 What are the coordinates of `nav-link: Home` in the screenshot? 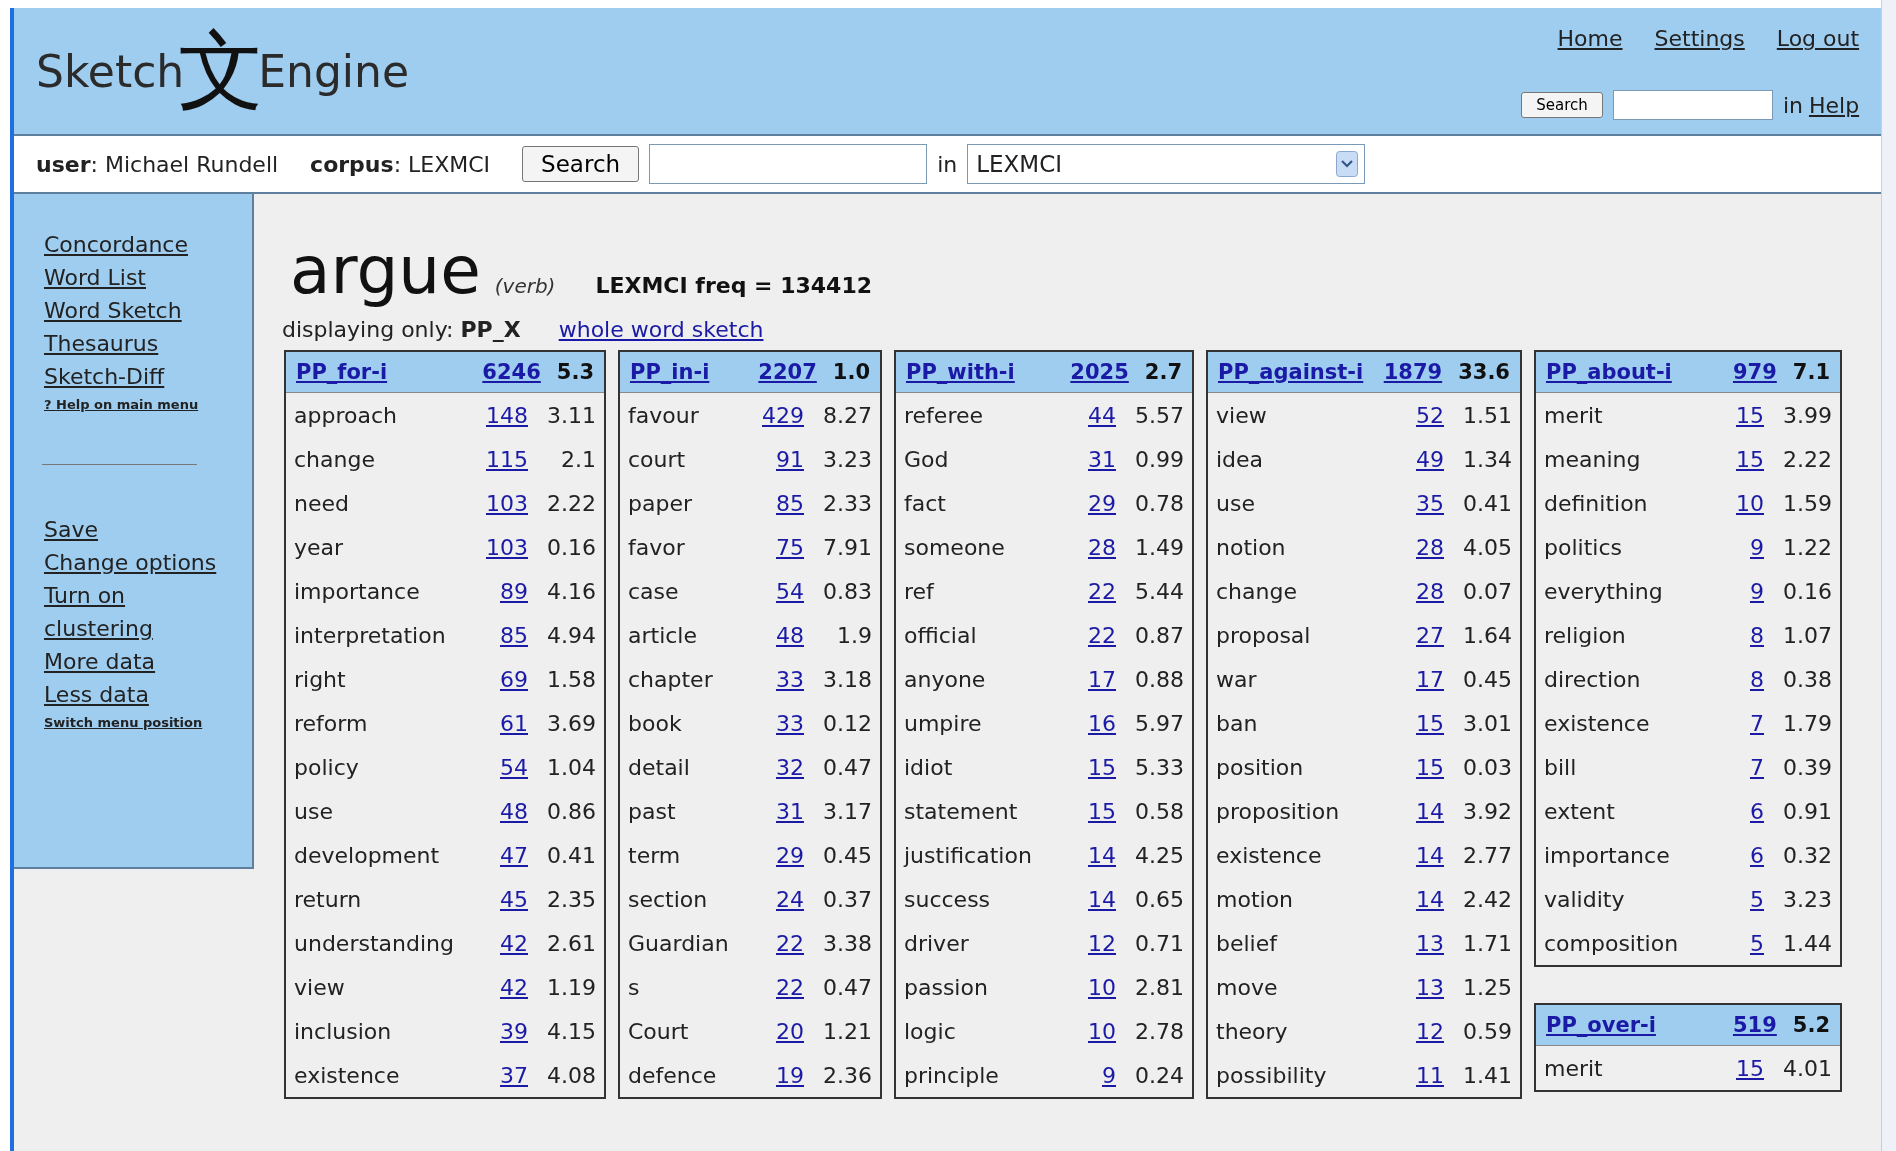 It's located at (1590, 38).